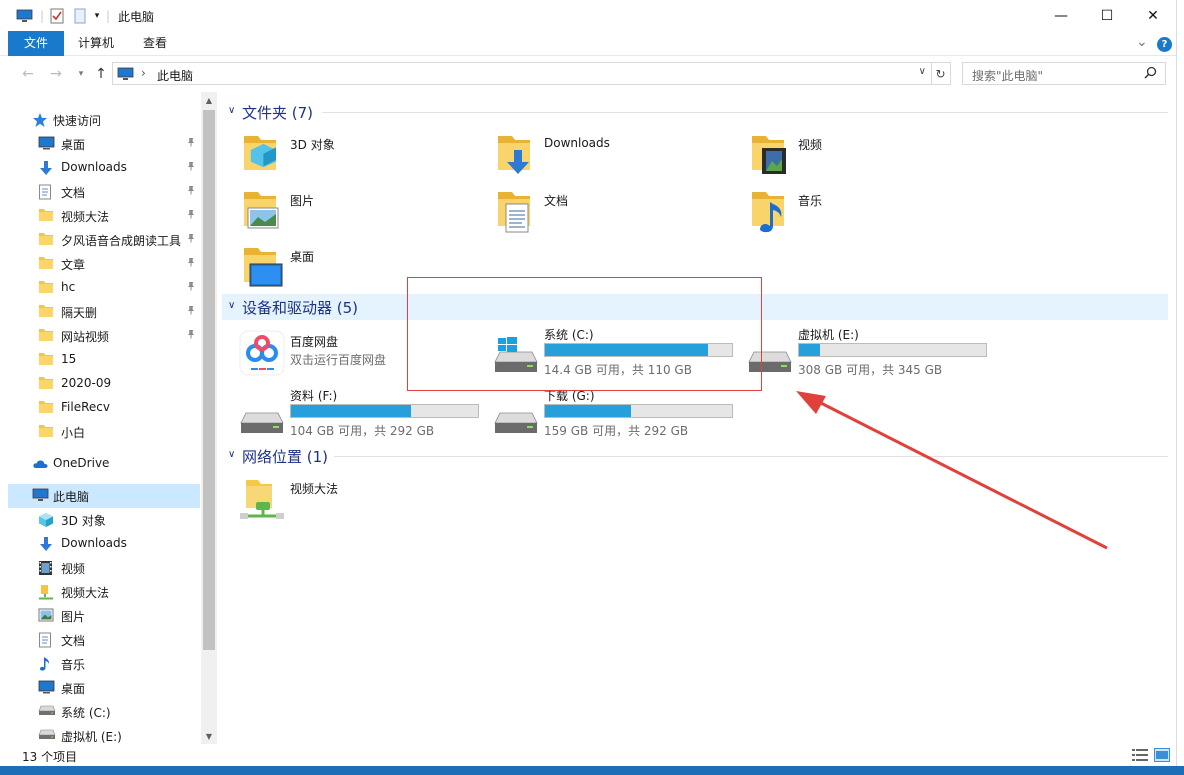 This screenshot has width=1184, height=775. I want to click on refresh-icon: ↻, so click(941, 73).